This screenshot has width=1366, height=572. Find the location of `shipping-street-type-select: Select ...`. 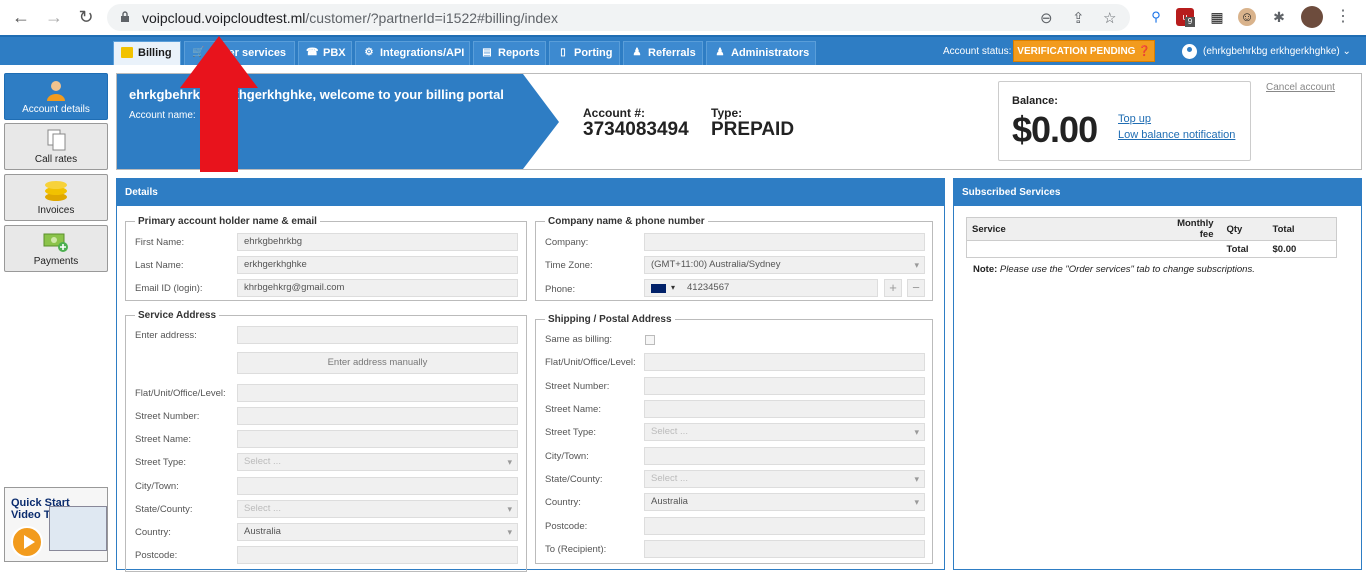

shipping-street-type-select: Select ... is located at coordinates (784, 432).